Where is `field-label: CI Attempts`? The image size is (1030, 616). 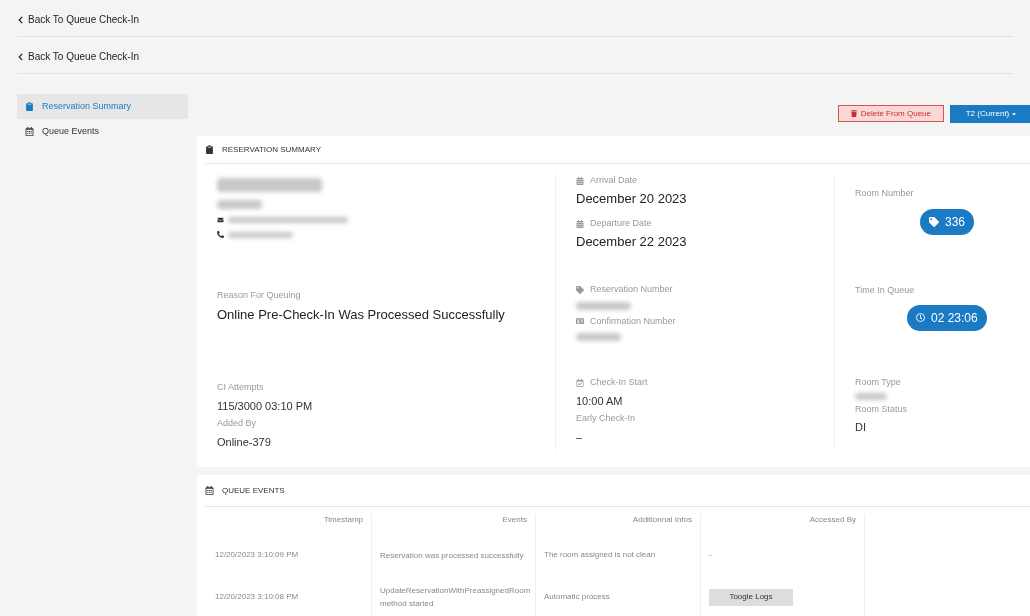
field-label: CI Attempts is located at coordinates (240, 387).